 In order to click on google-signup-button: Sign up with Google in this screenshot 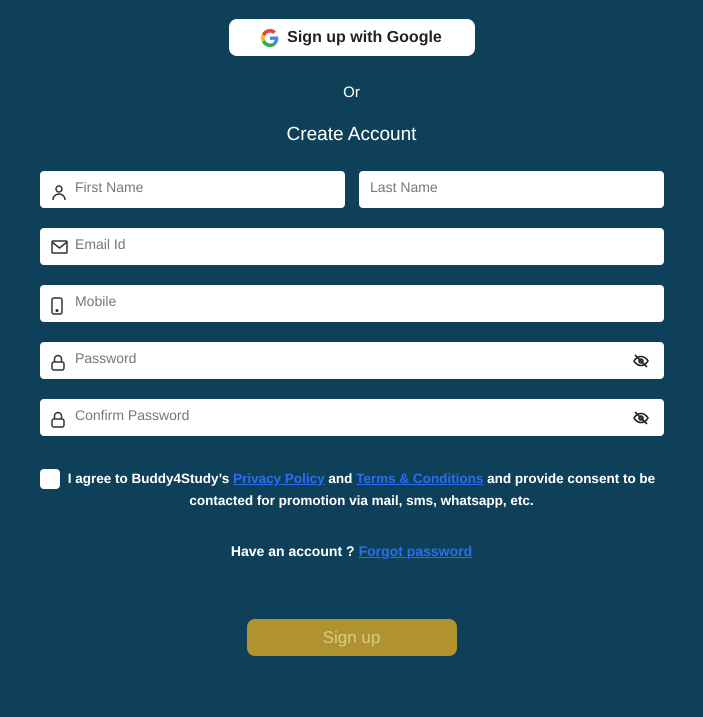, I will do `click(351, 37)`.